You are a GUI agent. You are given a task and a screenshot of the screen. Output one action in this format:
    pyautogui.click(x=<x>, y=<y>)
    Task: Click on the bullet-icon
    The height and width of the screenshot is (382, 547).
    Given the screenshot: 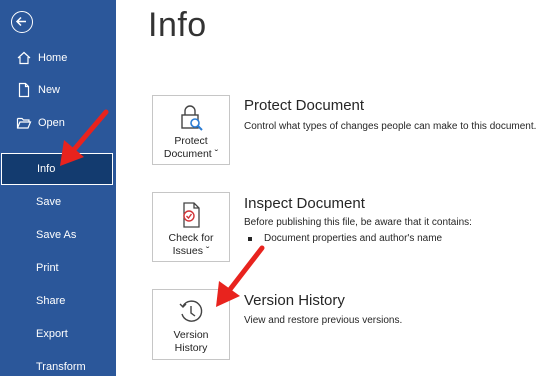 What is the action you would take?
    pyautogui.click(x=250, y=238)
    